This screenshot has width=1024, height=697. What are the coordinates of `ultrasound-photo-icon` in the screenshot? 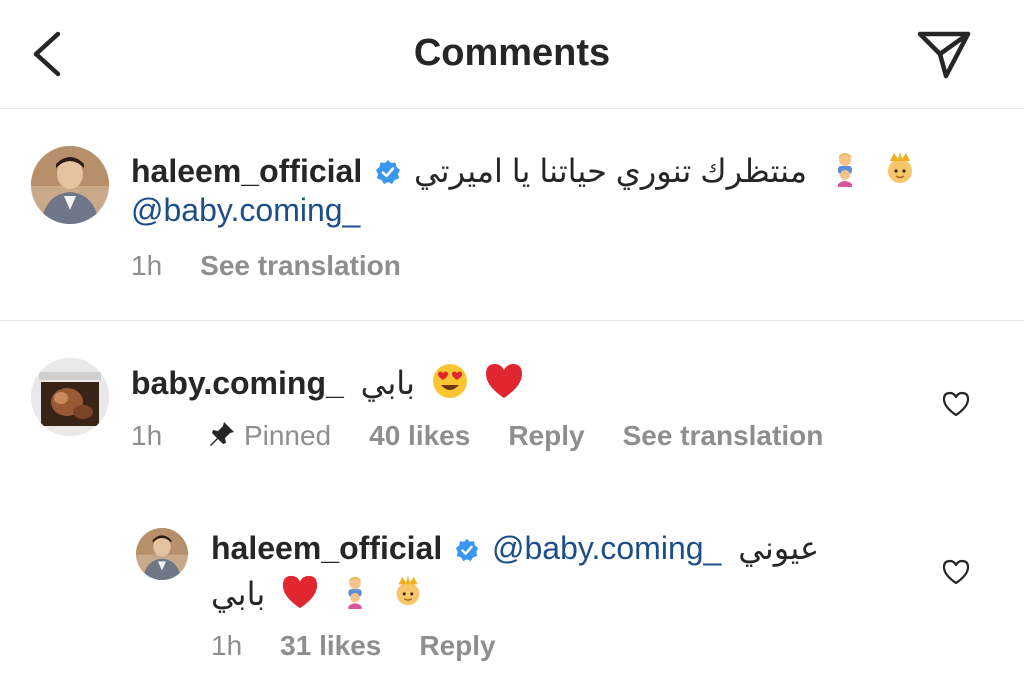 It's located at (70, 397).